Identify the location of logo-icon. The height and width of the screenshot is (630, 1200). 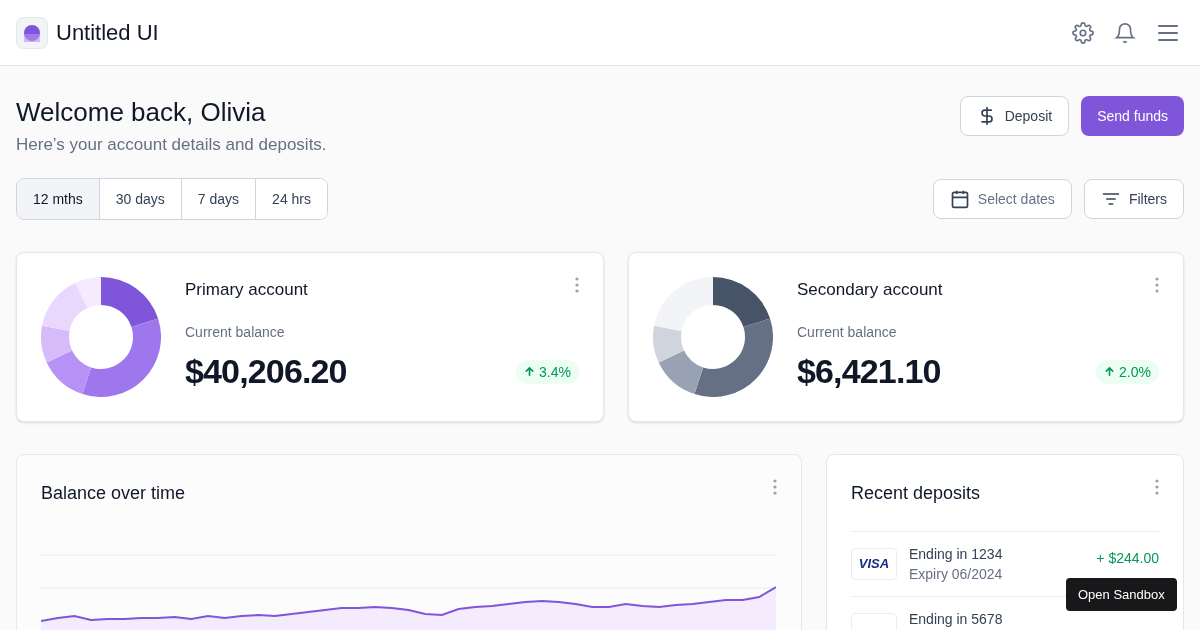
(32, 32).